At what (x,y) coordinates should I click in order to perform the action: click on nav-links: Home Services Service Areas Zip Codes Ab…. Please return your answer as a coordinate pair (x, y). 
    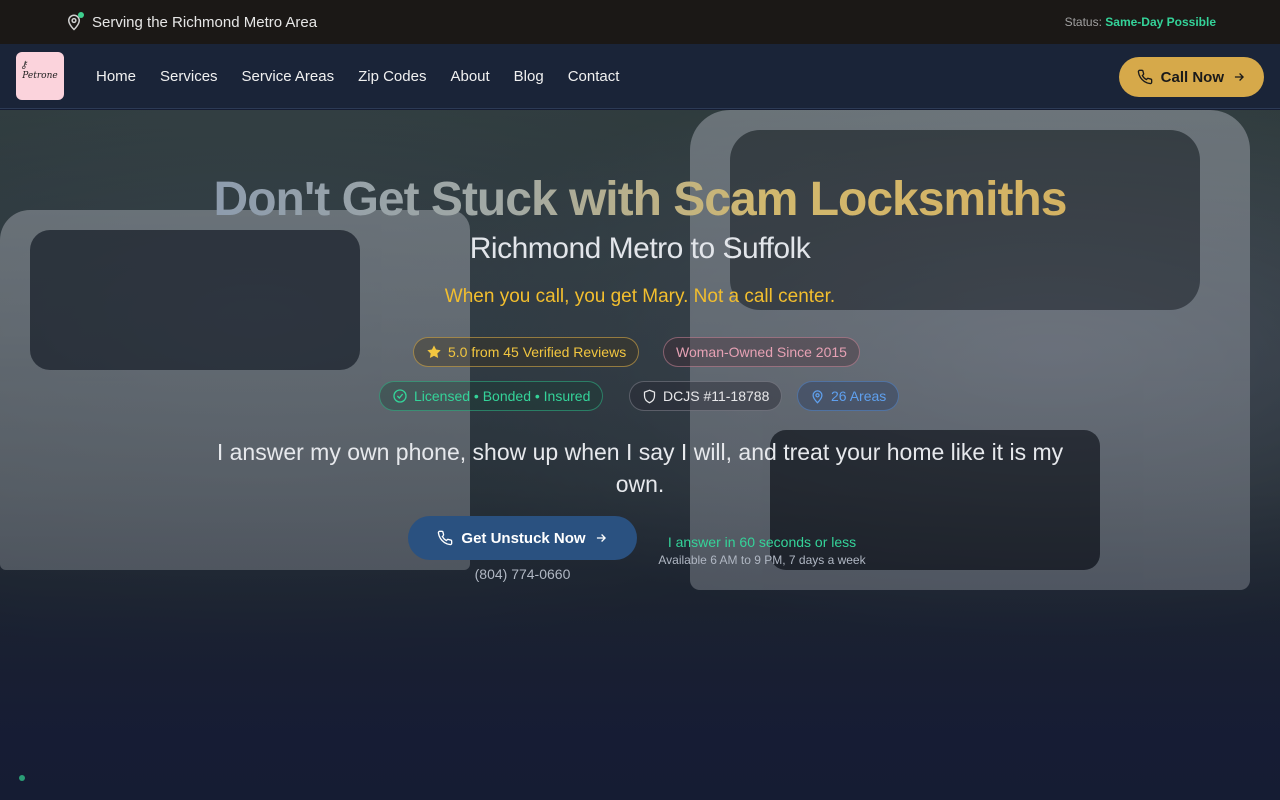
    Looking at the image, I should click on (357, 76).